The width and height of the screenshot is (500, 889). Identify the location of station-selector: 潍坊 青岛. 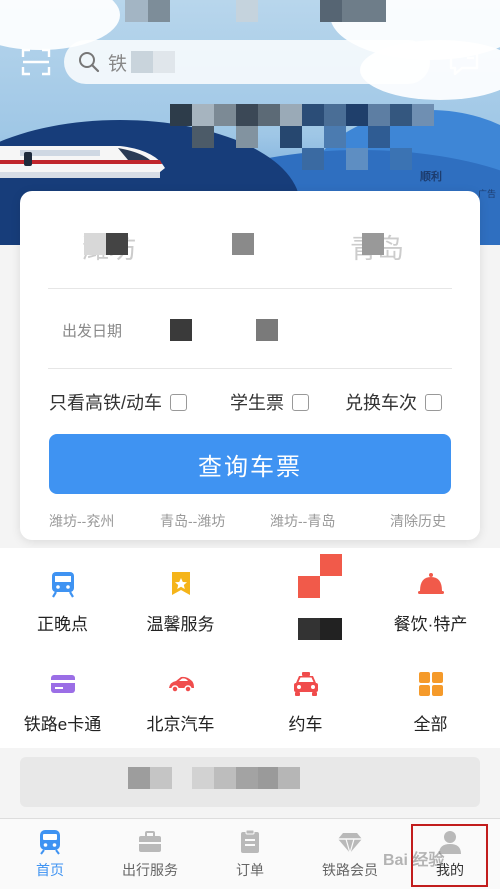
(250, 249).